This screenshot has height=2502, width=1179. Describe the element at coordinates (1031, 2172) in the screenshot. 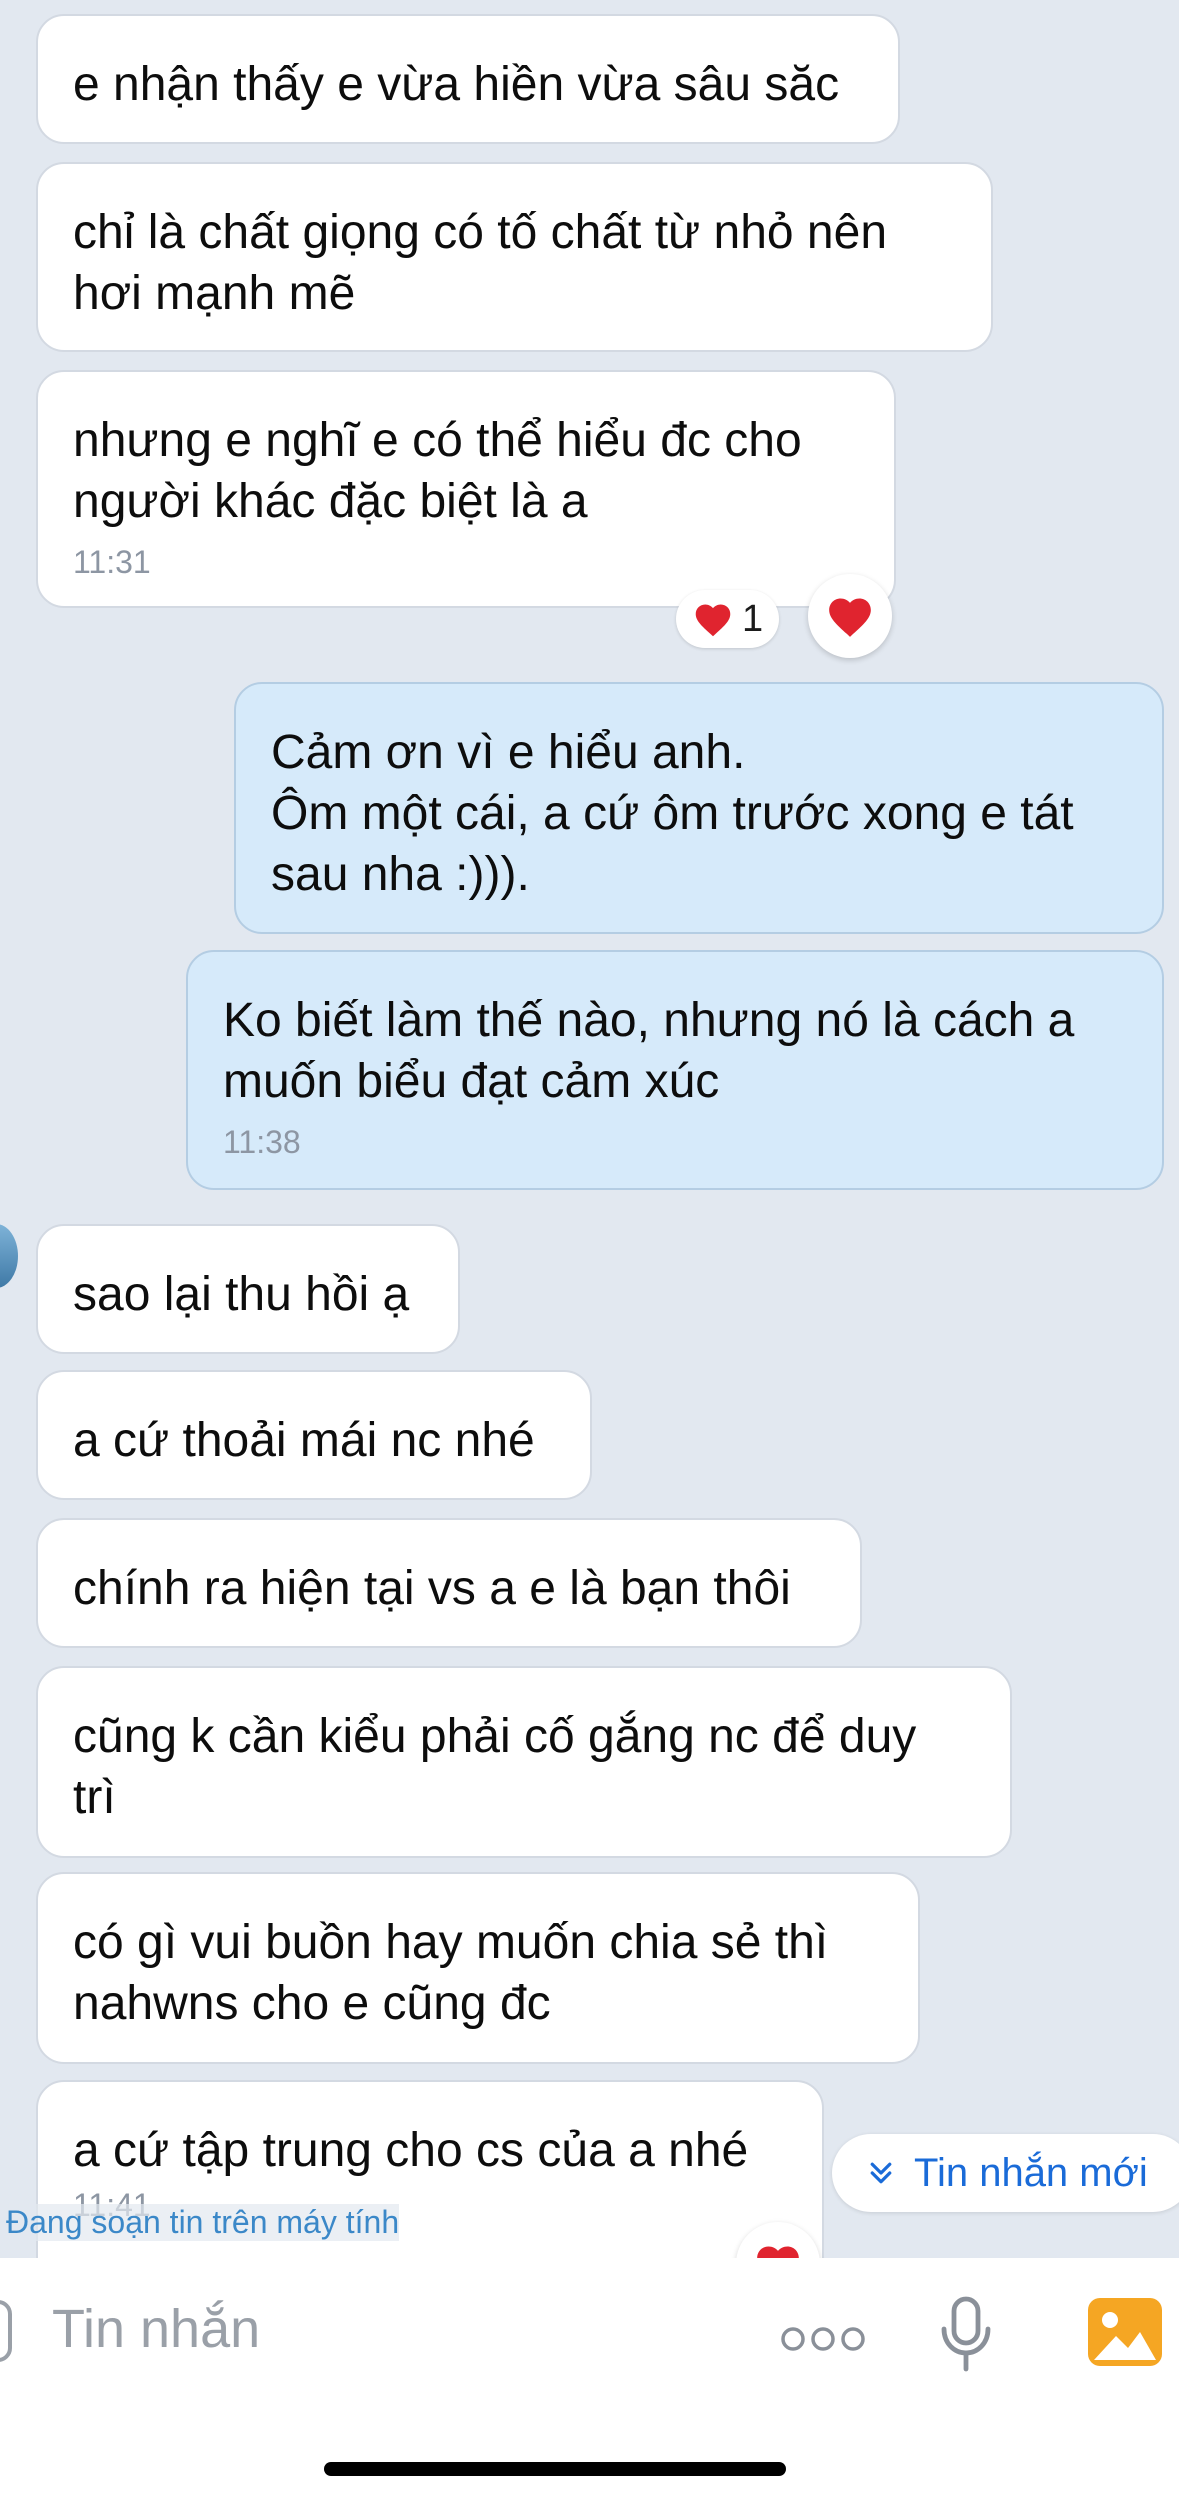

I see `new-messages-label: Tin nhắn mới` at that location.